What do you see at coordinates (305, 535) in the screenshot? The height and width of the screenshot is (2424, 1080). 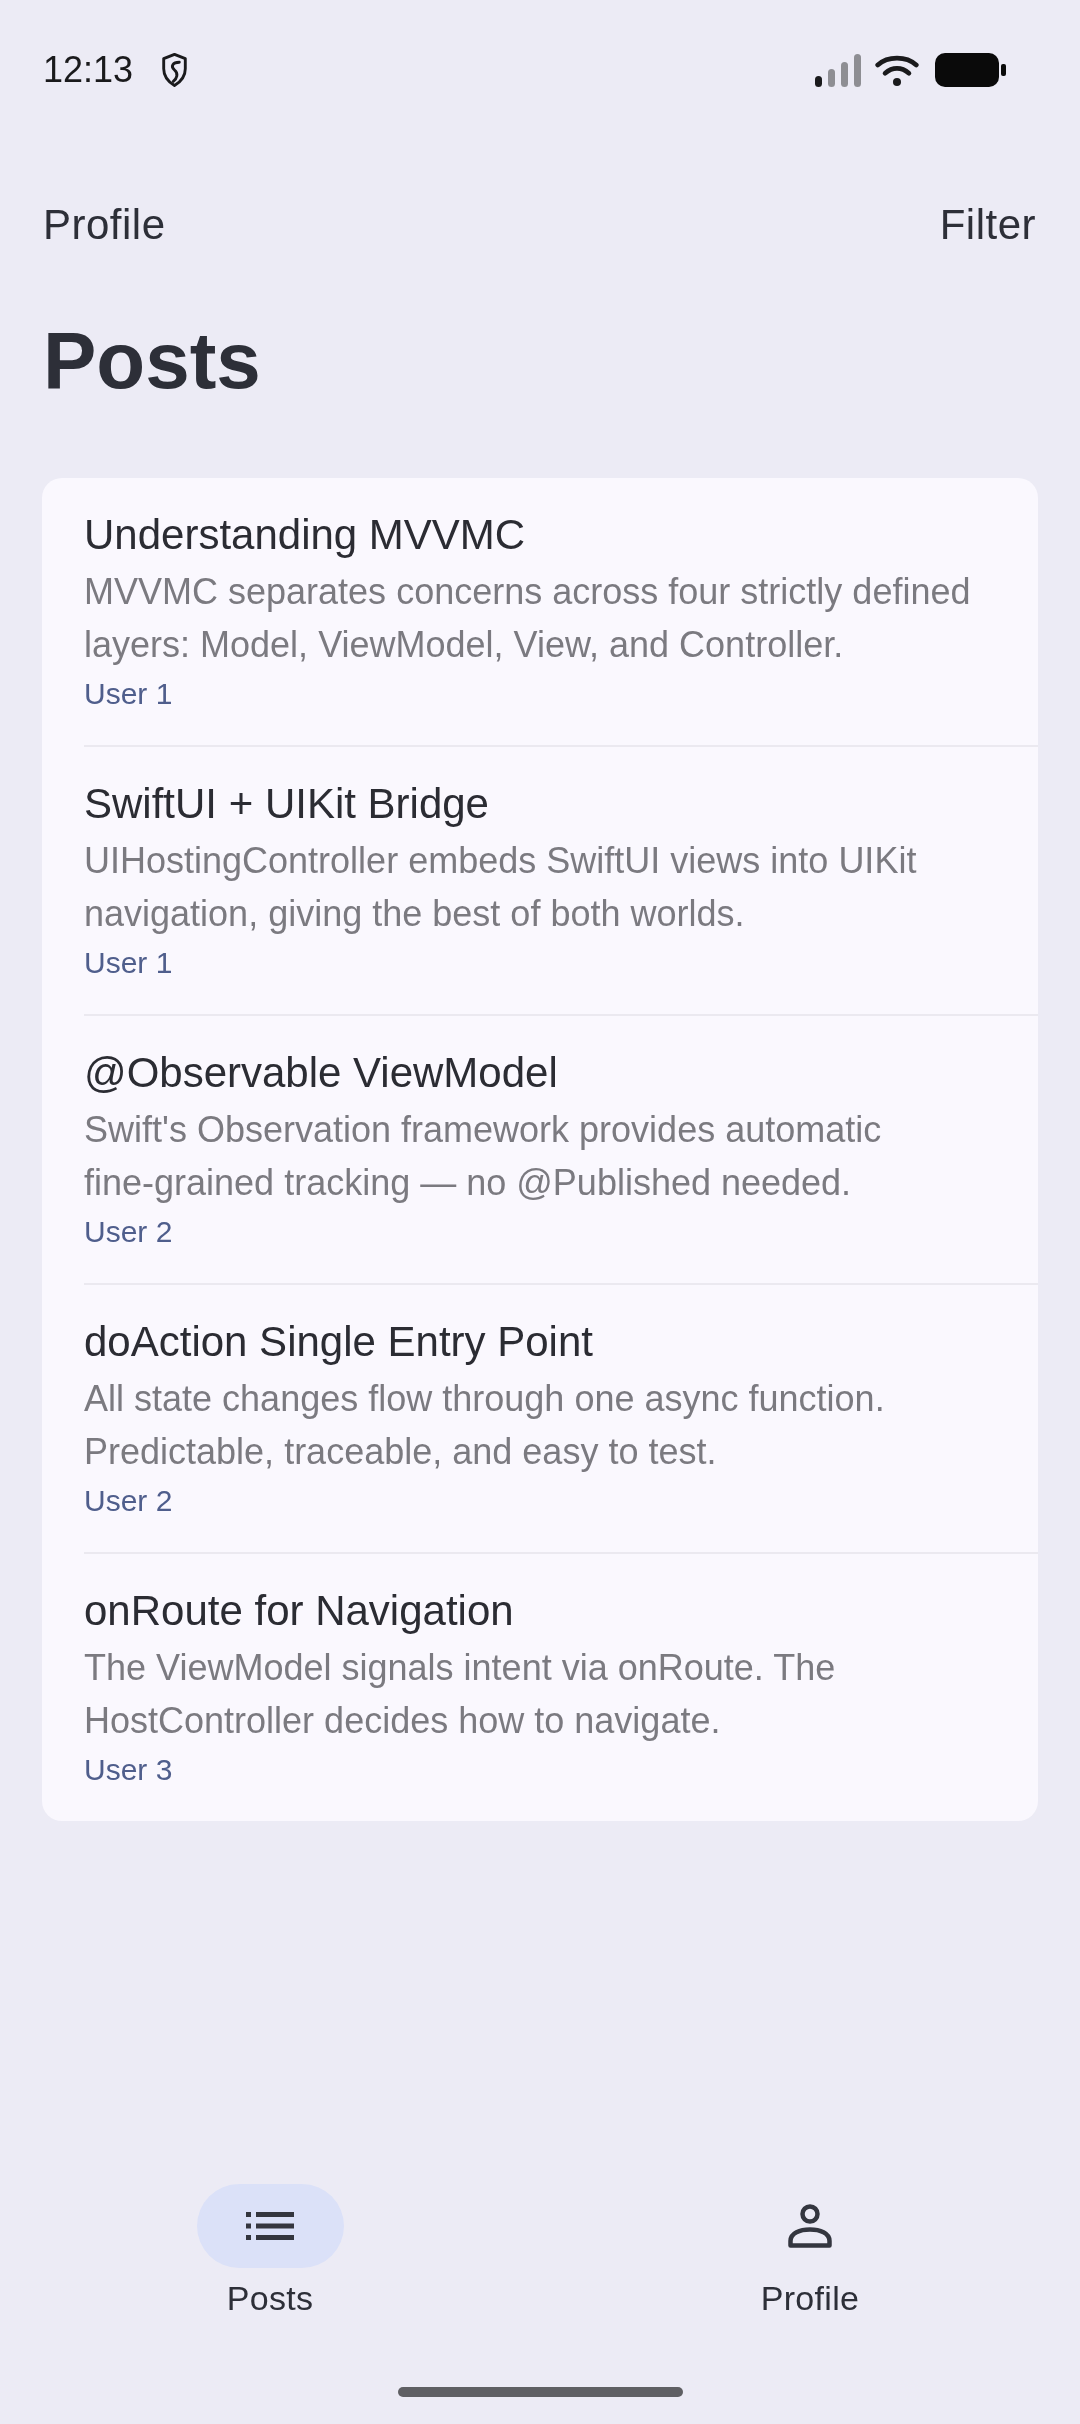 I see `post-title: Understanding MVVMC` at bounding box center [305, 535].